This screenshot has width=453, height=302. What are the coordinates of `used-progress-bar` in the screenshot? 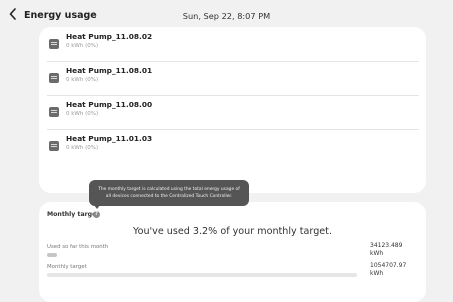 It's located at (202, 255).